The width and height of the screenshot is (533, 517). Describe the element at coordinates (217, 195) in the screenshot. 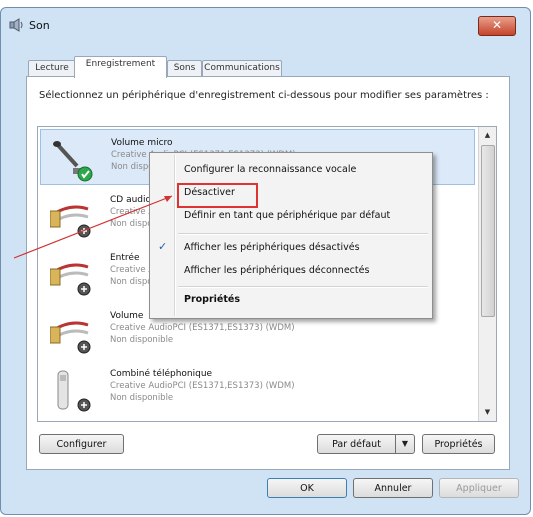

I see `annotation-highlight-box` at that location.